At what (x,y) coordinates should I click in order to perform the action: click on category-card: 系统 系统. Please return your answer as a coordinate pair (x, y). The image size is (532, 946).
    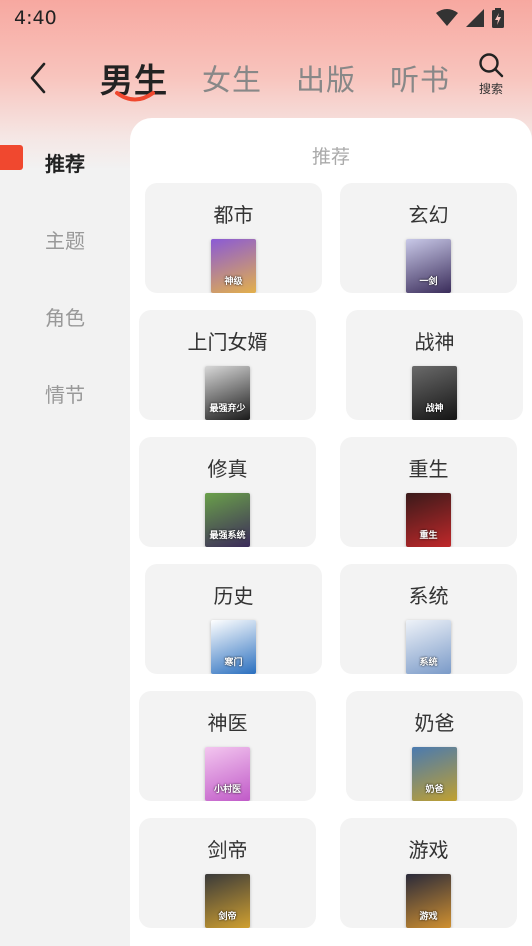
    Looking at the image, I should click on (428, 619).